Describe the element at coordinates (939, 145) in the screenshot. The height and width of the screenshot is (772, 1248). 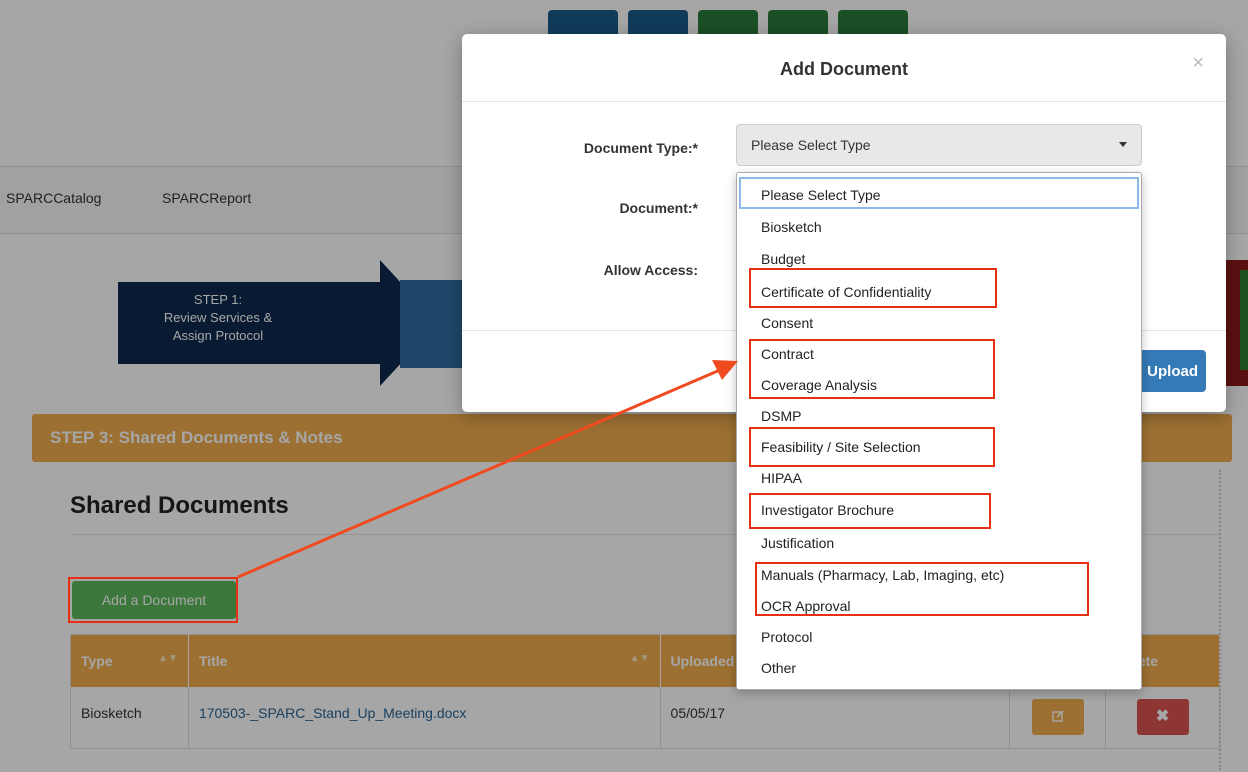
I see `document-type-select: Please Select Type` at that location.